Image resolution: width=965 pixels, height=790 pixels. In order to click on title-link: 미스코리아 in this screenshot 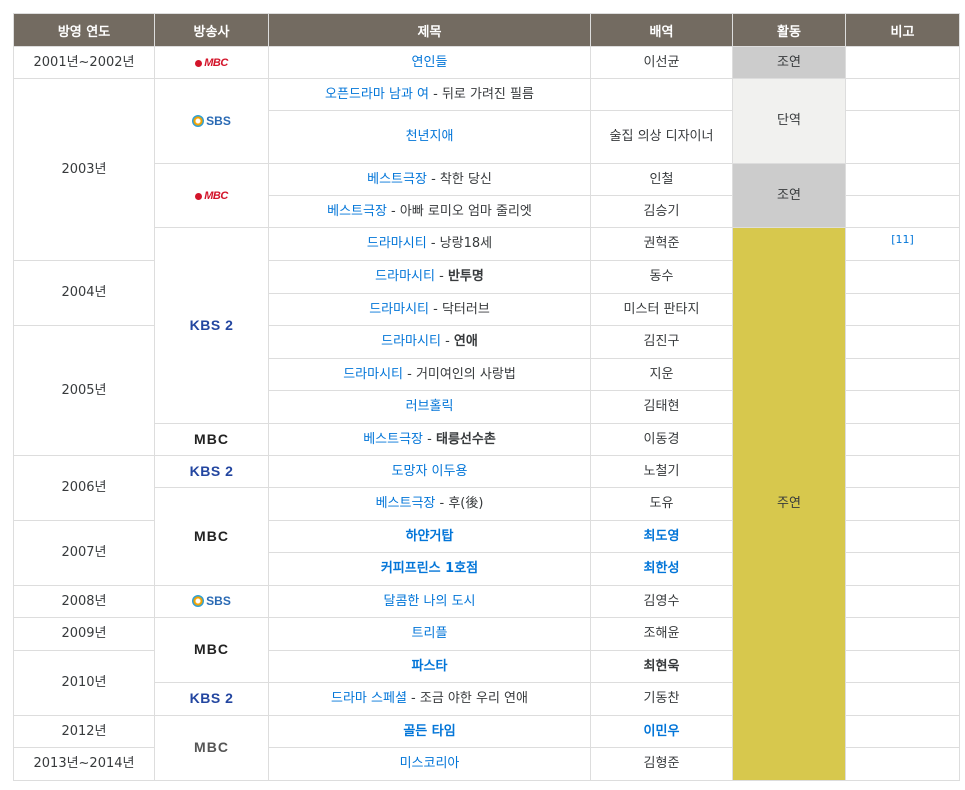, I will do `click(430, 763)`.